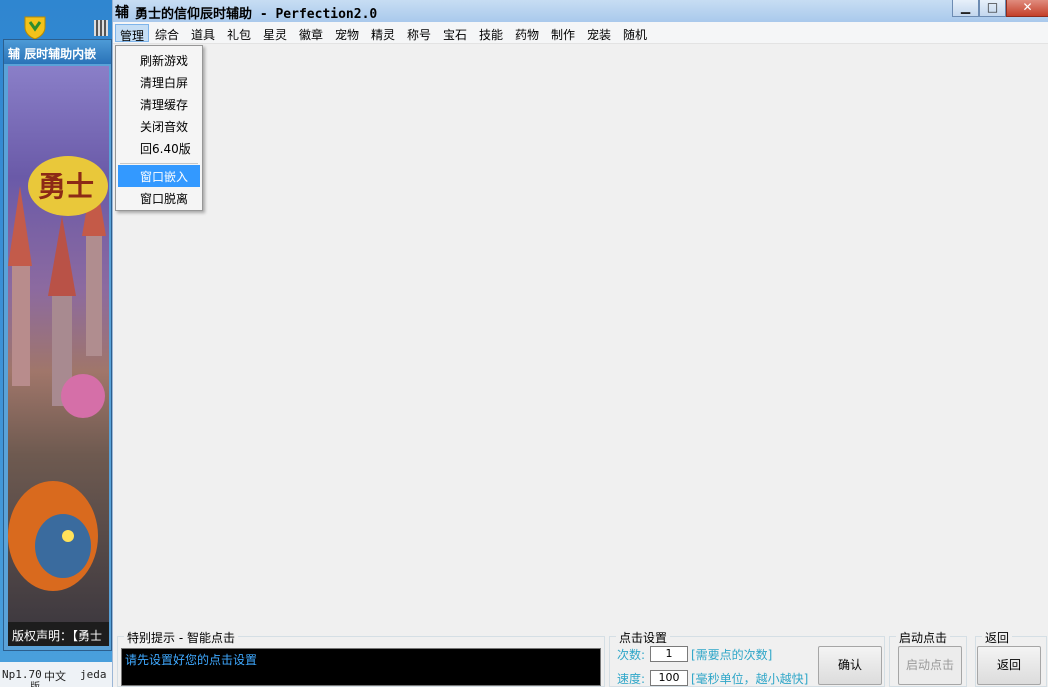 The image size is (1048, 687). Describe the element at coordinates (1027, 8) in the screenshot. I see `close-button: ✕` at that location.